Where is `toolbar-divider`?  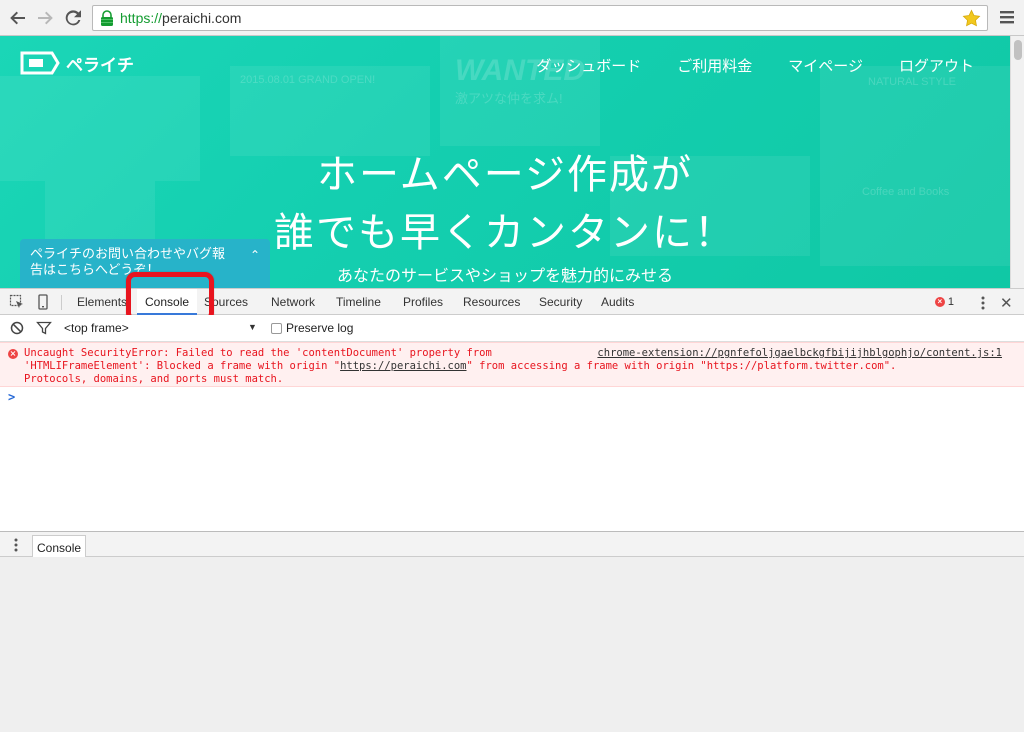
toolbar-divider is located at coordinates (61, 302).